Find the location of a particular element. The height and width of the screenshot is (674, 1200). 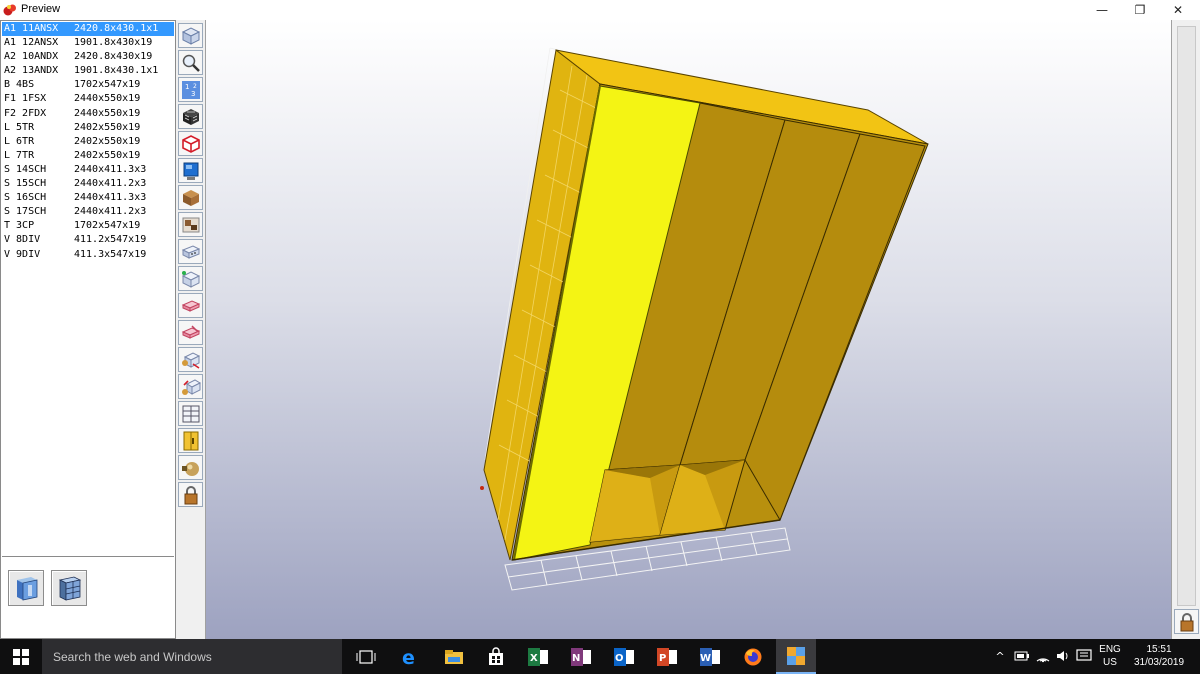

grid-layout-icon is located at coordinates (190, 413).